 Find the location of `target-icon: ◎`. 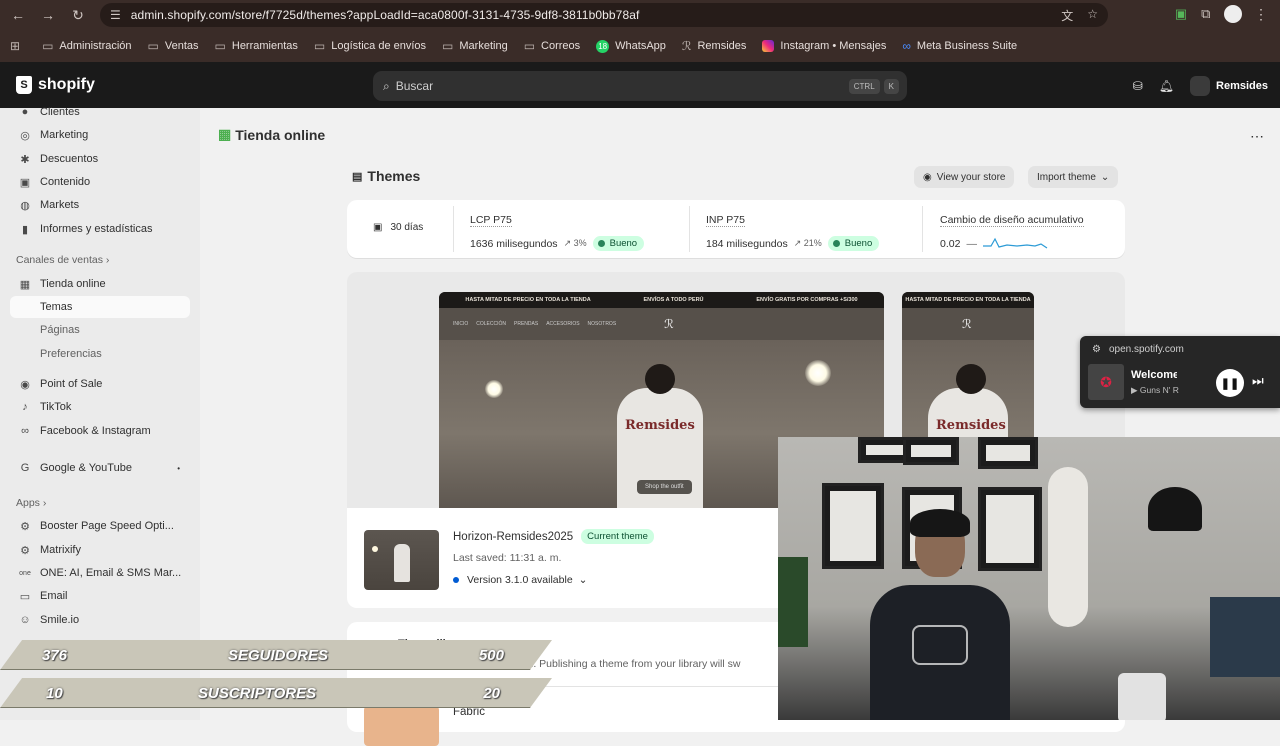

target-icon: ◎ is located at coordinates (25, 135).